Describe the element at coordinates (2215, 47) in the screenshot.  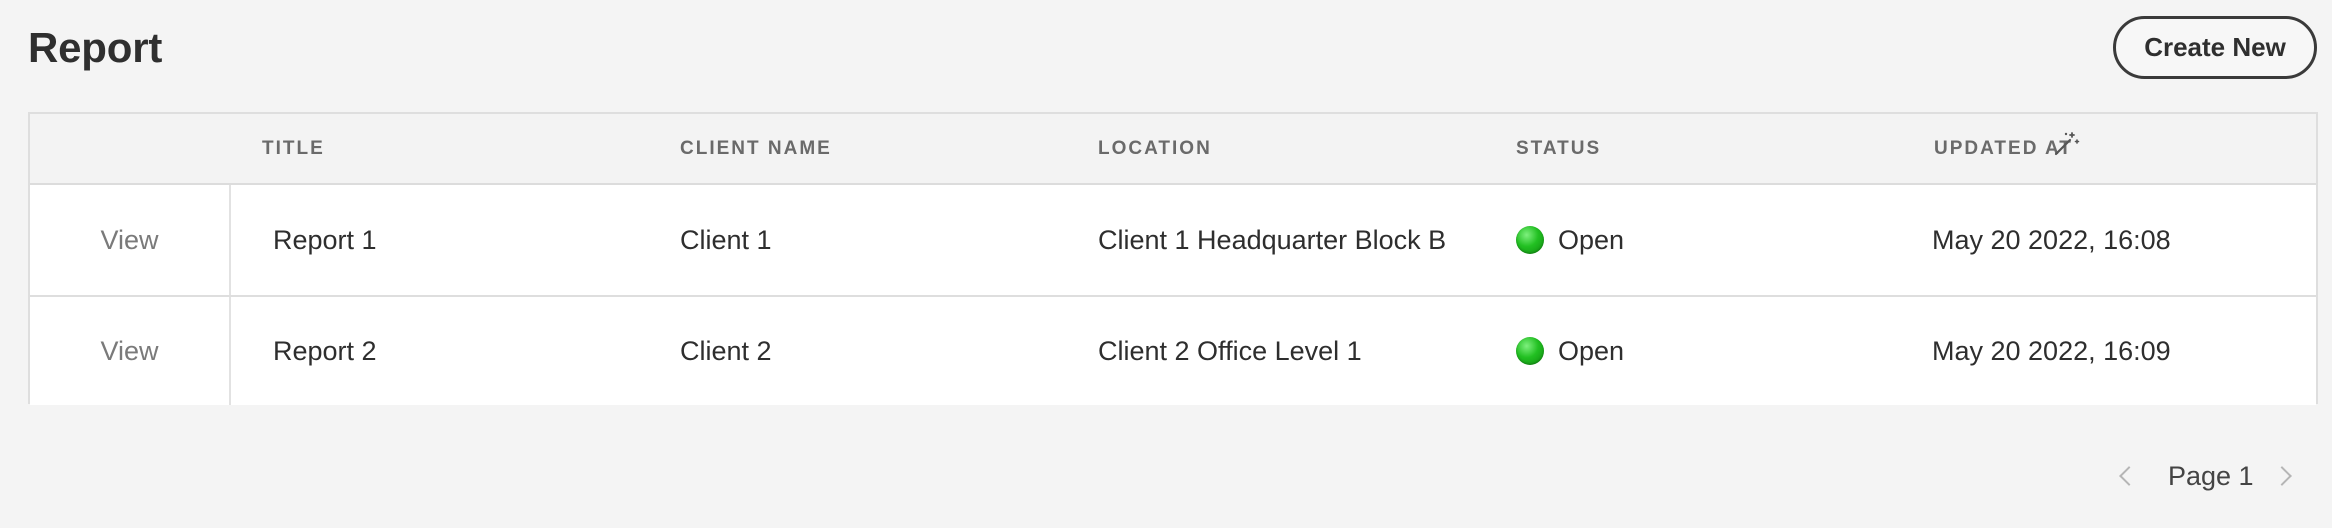
I see `create-new-button: Create New` at that location.